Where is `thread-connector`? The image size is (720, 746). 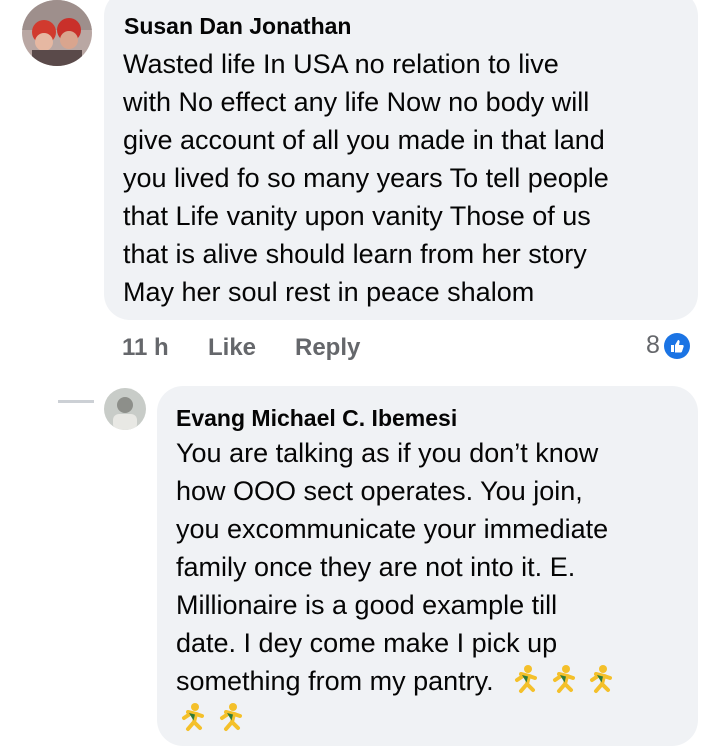
thread-connector is located at coordinates (76, 401).